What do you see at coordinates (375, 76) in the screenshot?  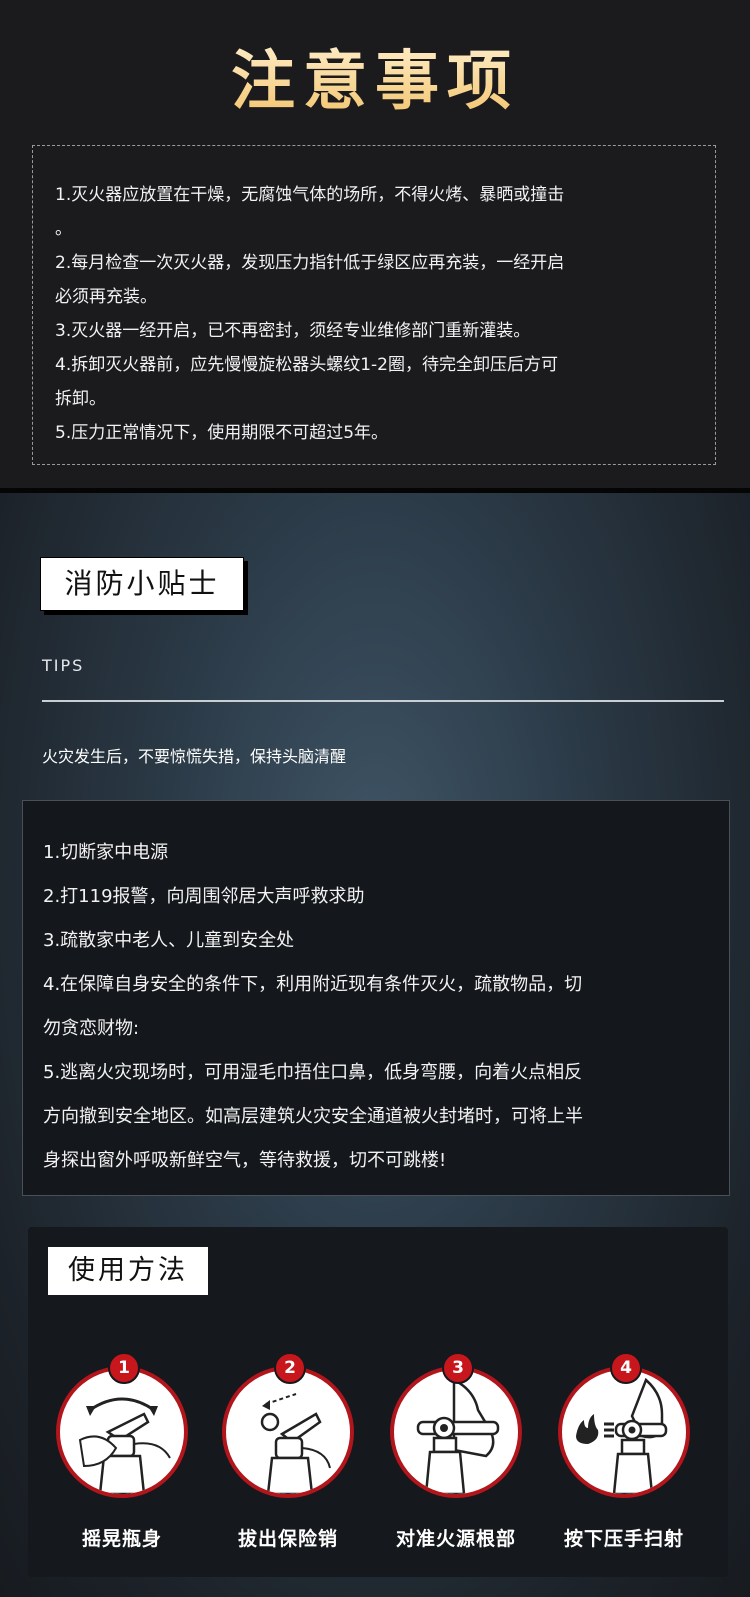 I see `notice-title: 注意事项` at bounding box center [375, 76].